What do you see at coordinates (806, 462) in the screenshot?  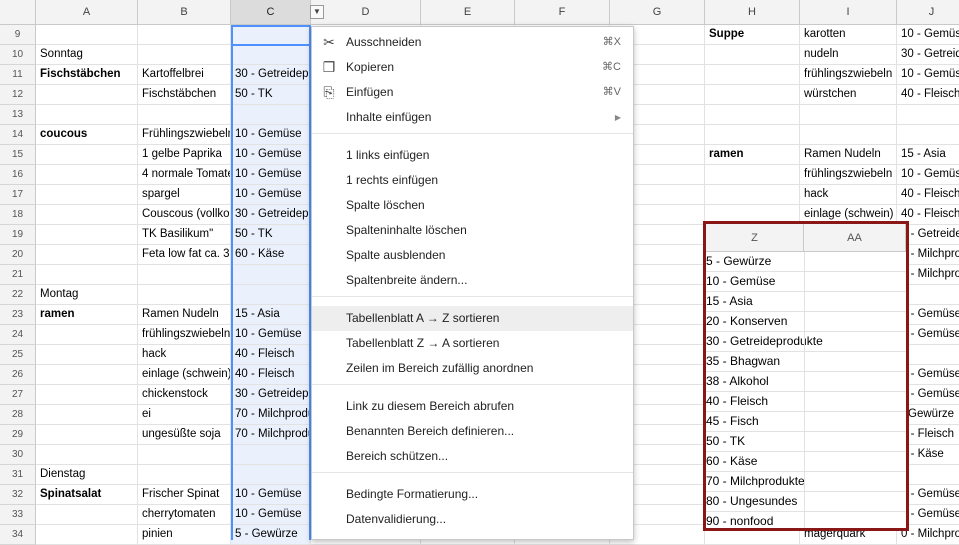 I see `category-list-item: 60 - Käse` at bounding box center [806, 462].